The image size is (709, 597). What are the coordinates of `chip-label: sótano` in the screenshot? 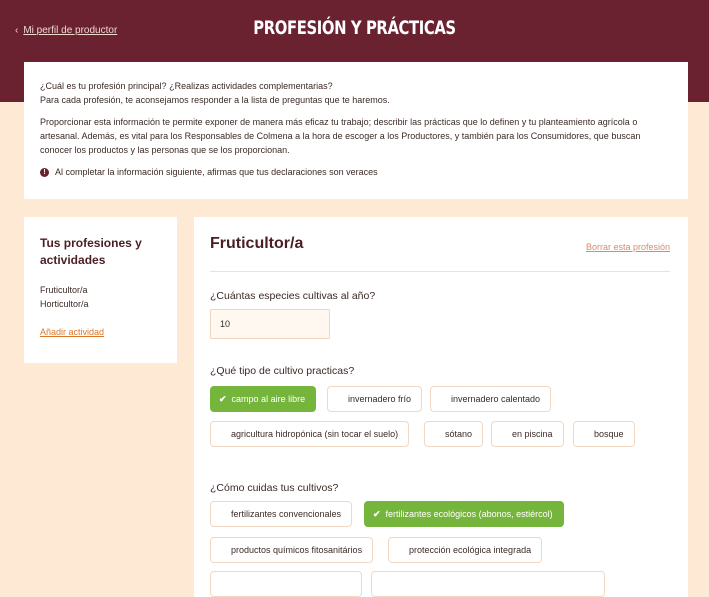 It's located at (459, 434).